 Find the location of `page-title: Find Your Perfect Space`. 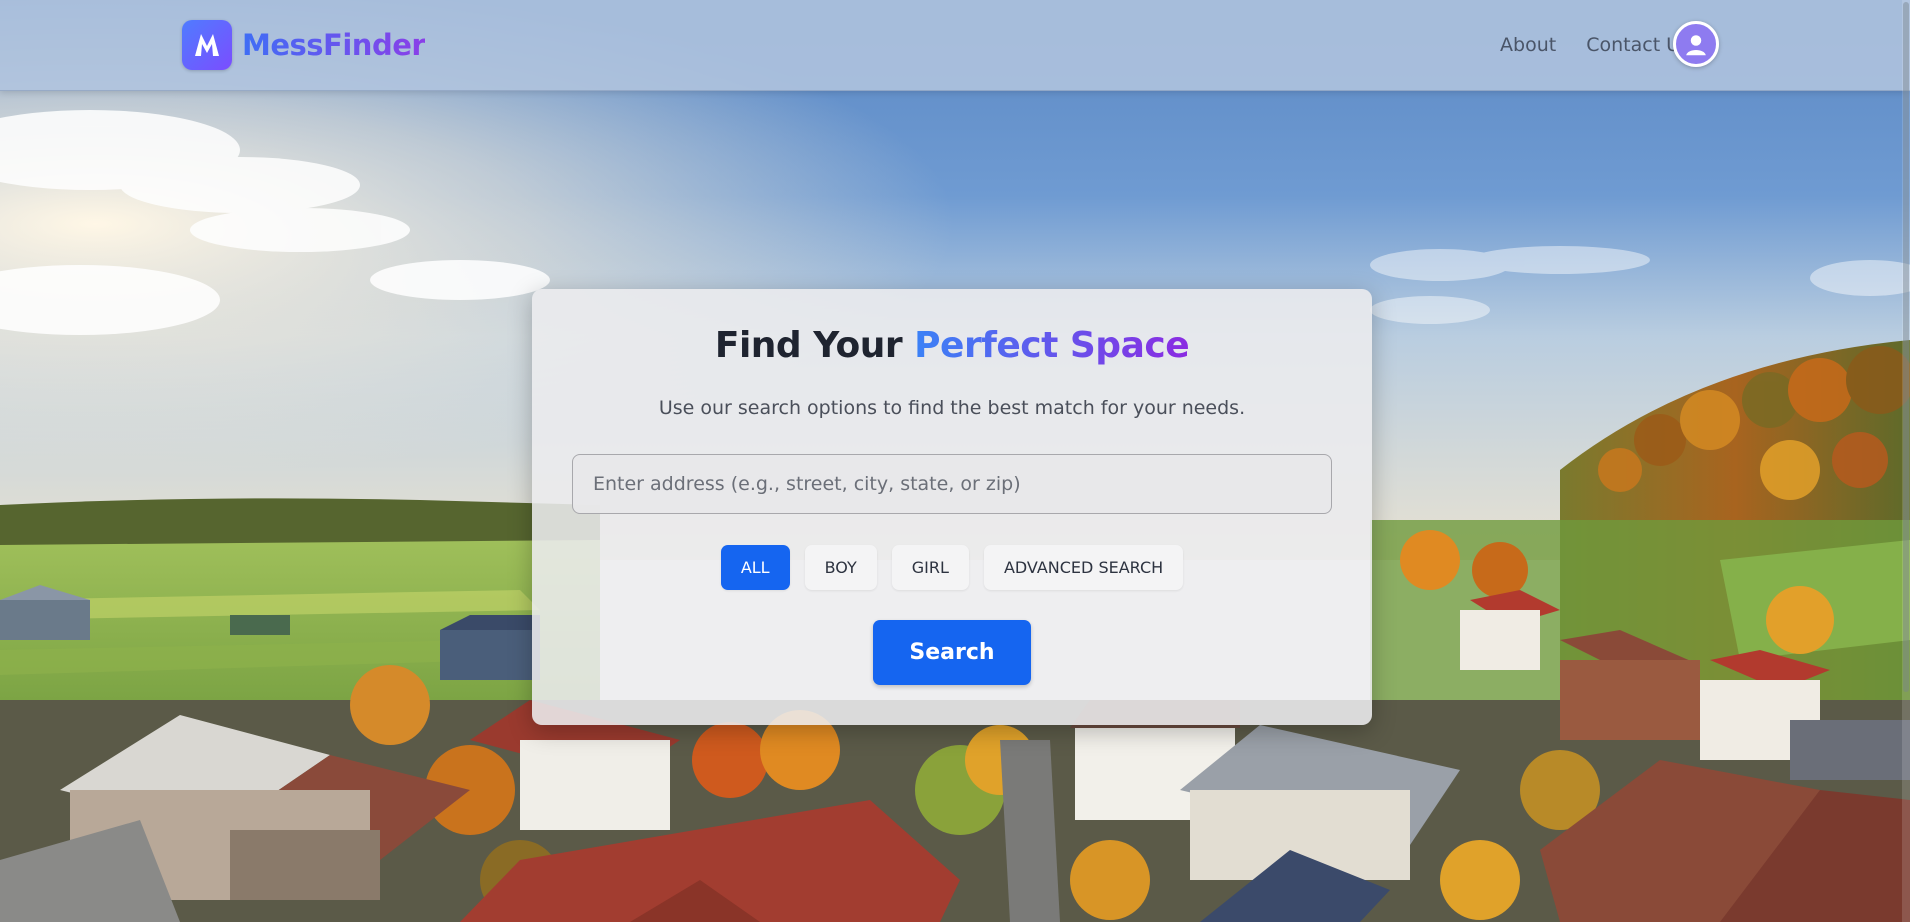

page-title: Find Your Perfect Space is located at coordinates (952, 345).